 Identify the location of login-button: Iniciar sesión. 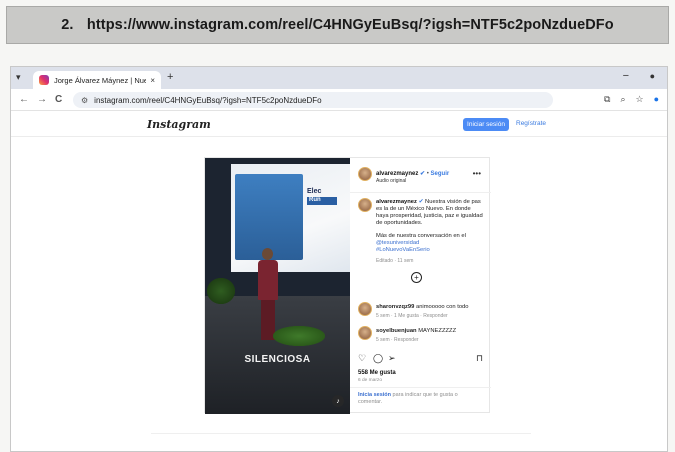
(486, 124).